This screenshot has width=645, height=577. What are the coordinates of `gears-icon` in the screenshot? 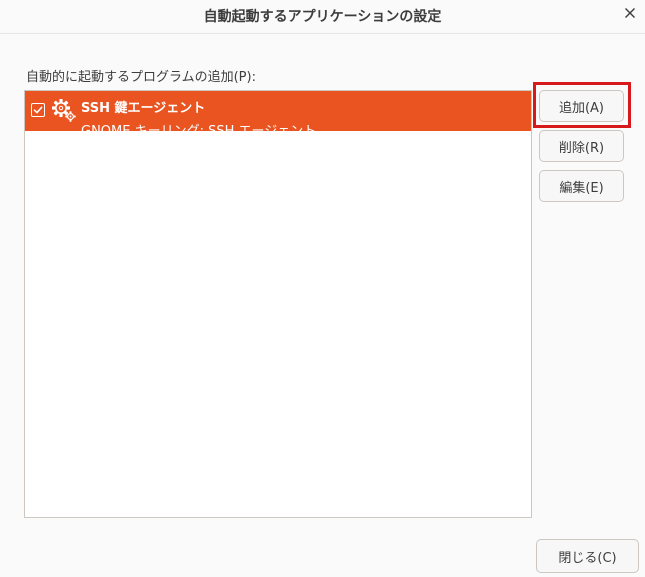 It's located at (64, 110).